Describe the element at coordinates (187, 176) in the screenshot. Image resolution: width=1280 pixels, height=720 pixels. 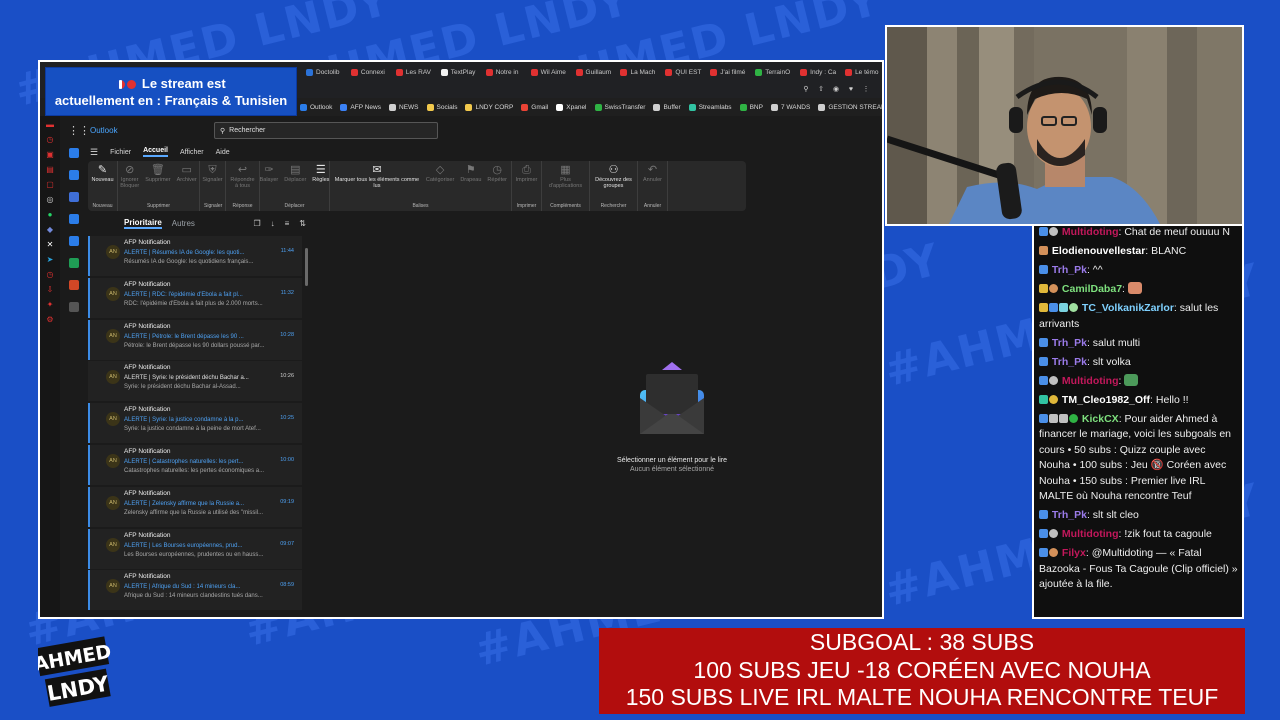
I see `ribbon-button: ▭ Archiver` at that location.